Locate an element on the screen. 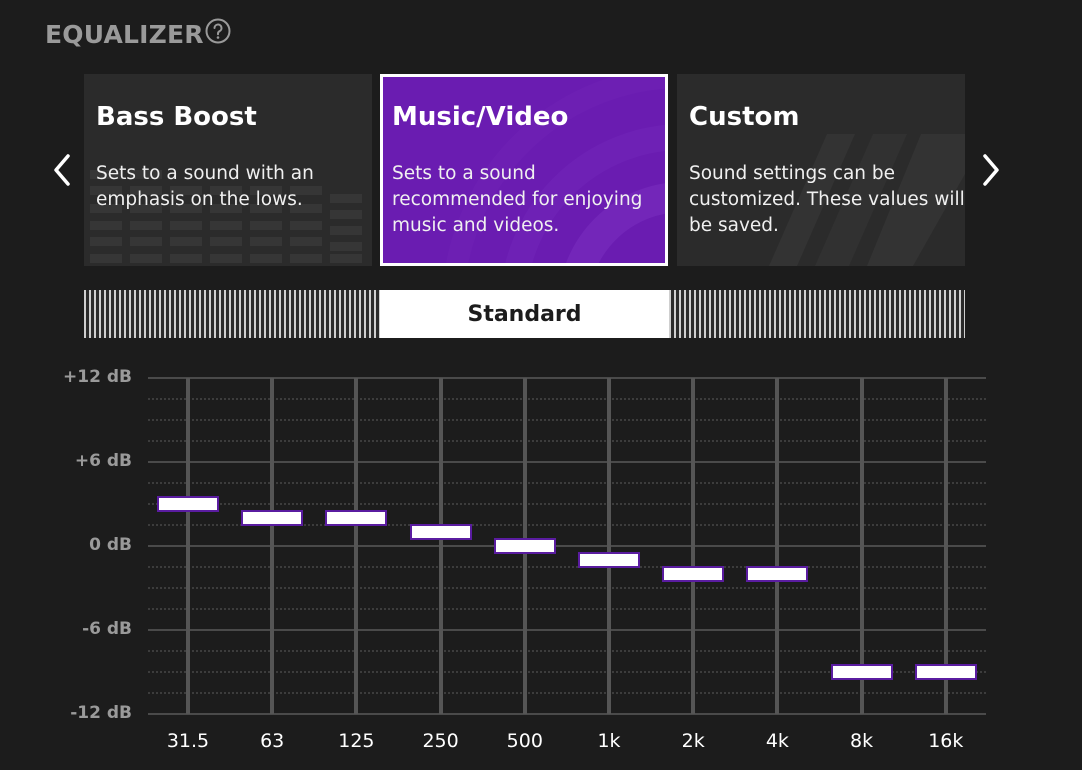 Image resolution: width=1082 pixels, height=770 pixels. frequency-label: 31.5 is located at coordinates (188, 741).